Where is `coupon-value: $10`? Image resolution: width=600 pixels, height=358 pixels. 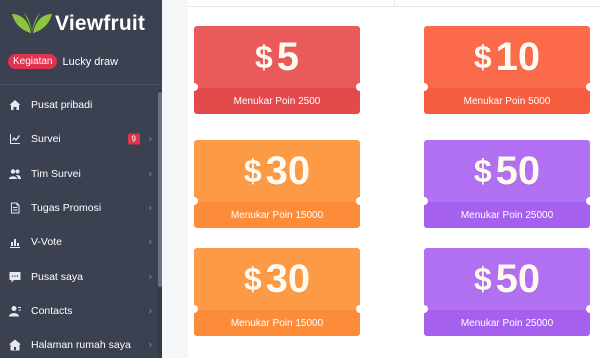
coupon-value: $10 is located at coordinates (507, 57).